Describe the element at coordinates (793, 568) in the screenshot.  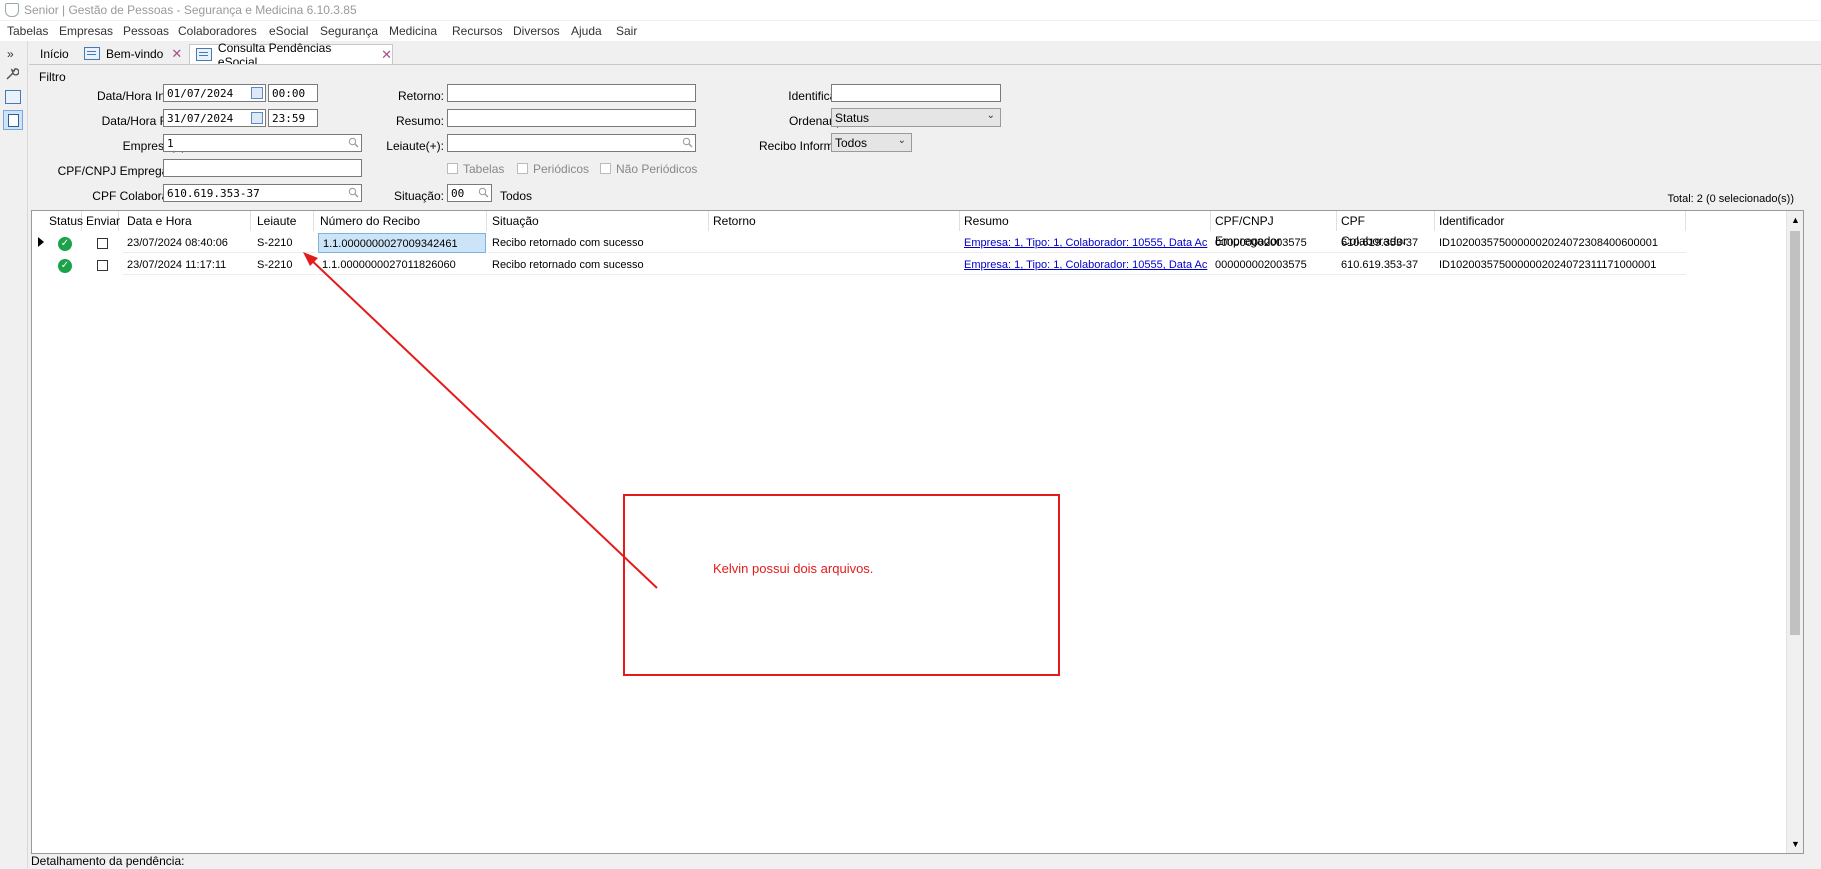
I see `annotation-text: Kelvin possui dois arquivos.` at that location.